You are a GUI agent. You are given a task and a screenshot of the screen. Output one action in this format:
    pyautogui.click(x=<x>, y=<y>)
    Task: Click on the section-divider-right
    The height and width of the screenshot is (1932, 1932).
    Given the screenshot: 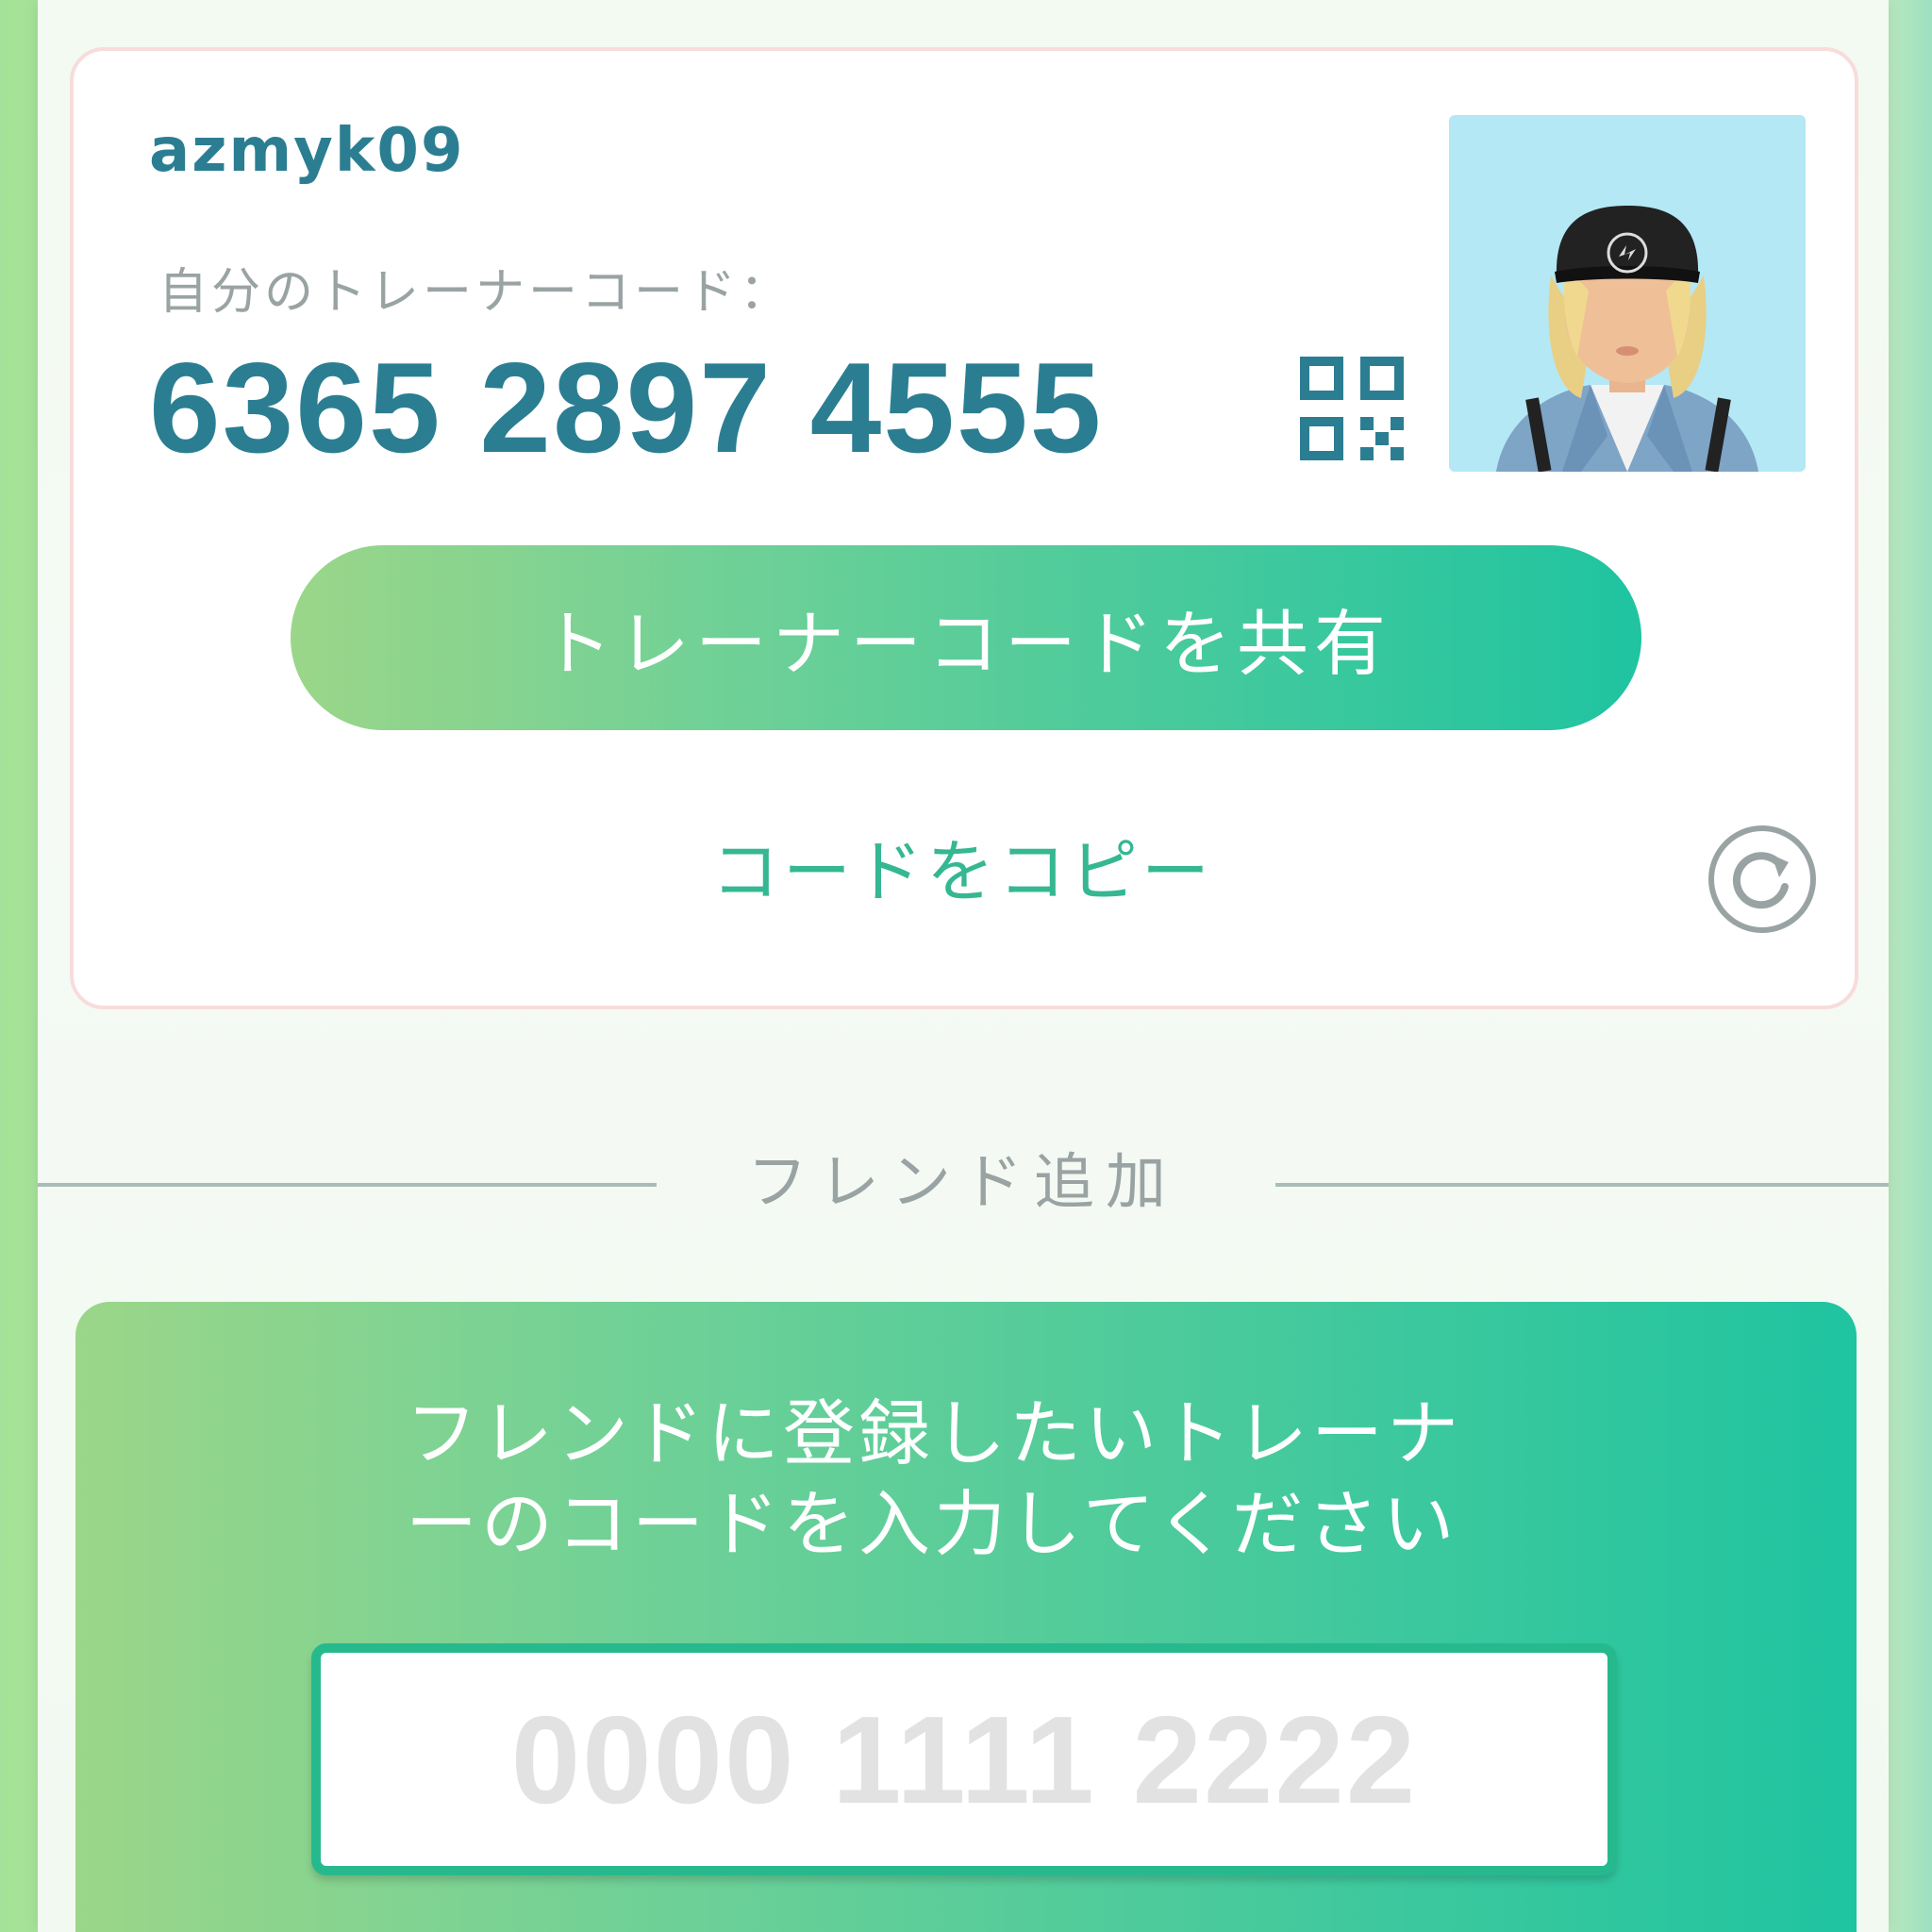 What is the action you would take?
    pyautogui.click(x=1582, y=1185)
    